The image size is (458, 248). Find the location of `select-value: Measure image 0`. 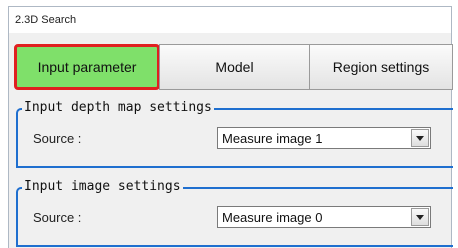

select-value: Measure image 0 is located at coordinates (272, 217).